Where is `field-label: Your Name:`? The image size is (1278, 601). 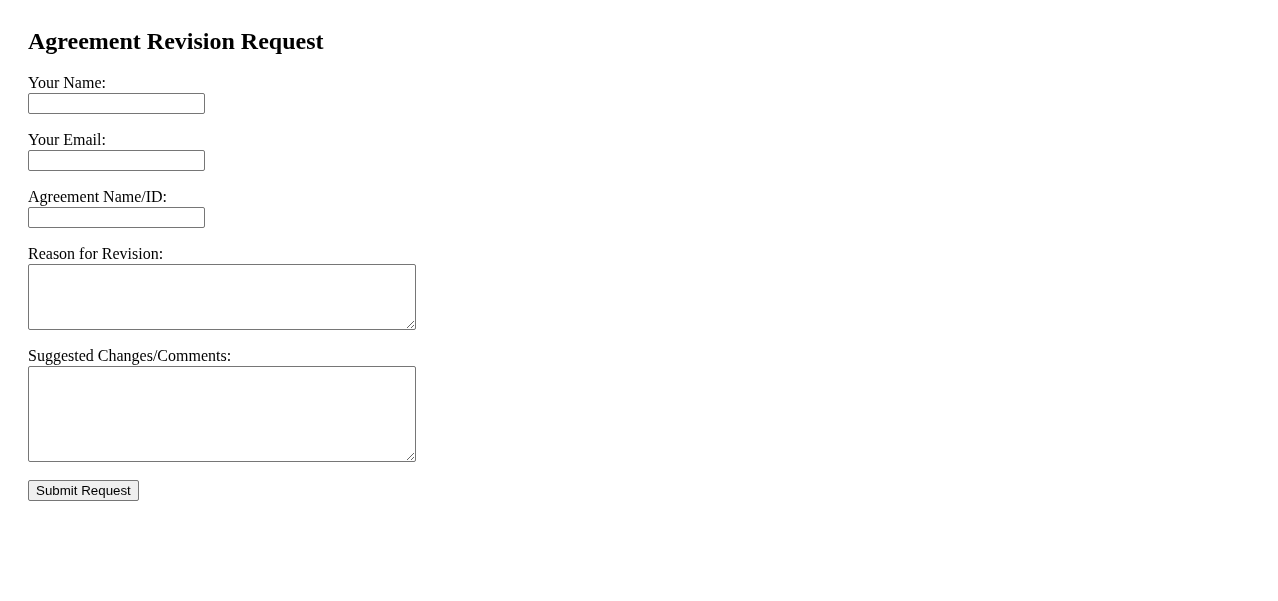
field-label: Your Name: is located at coordinates (67, 83).